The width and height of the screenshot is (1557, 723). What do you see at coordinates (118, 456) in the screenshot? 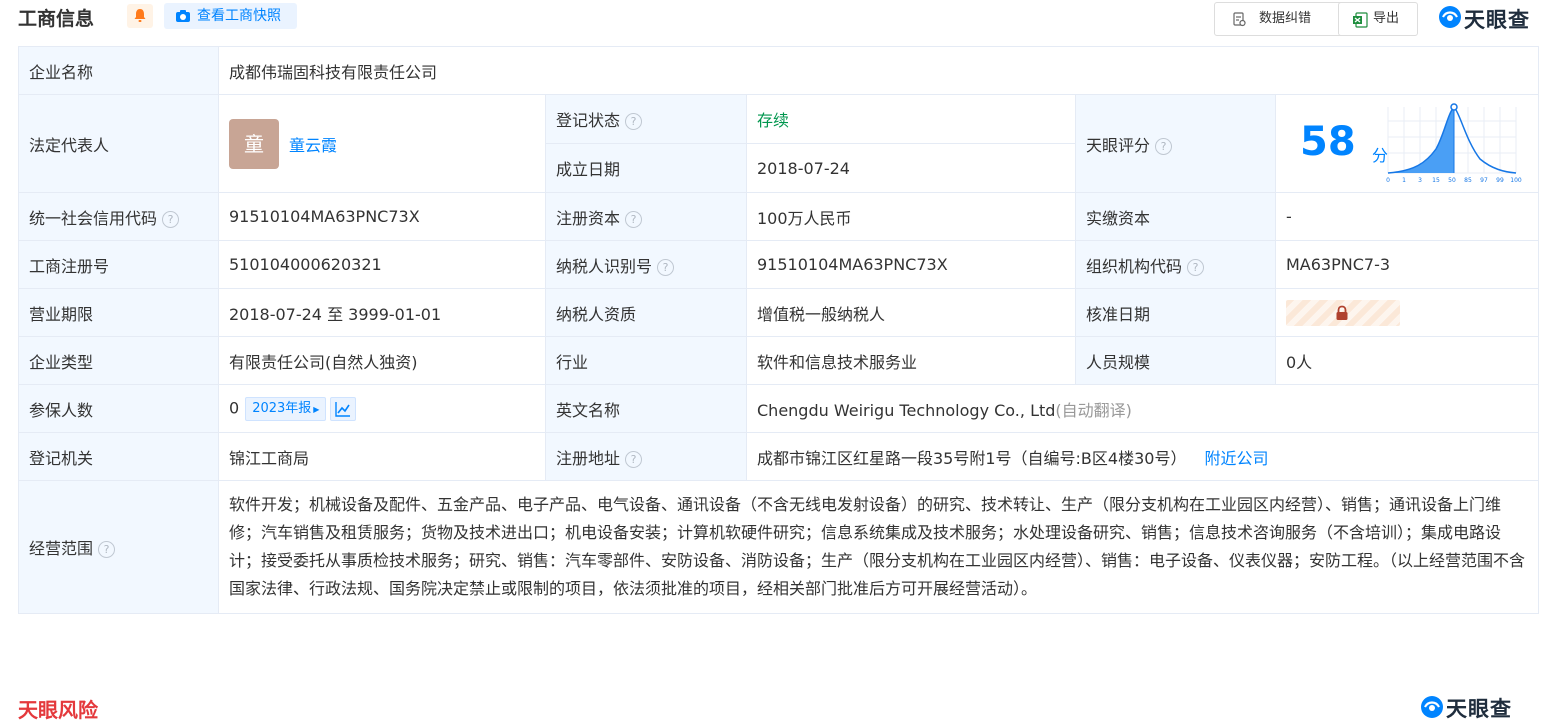
I see `authority-label: 登记机关` at bounding box center [118, 456].